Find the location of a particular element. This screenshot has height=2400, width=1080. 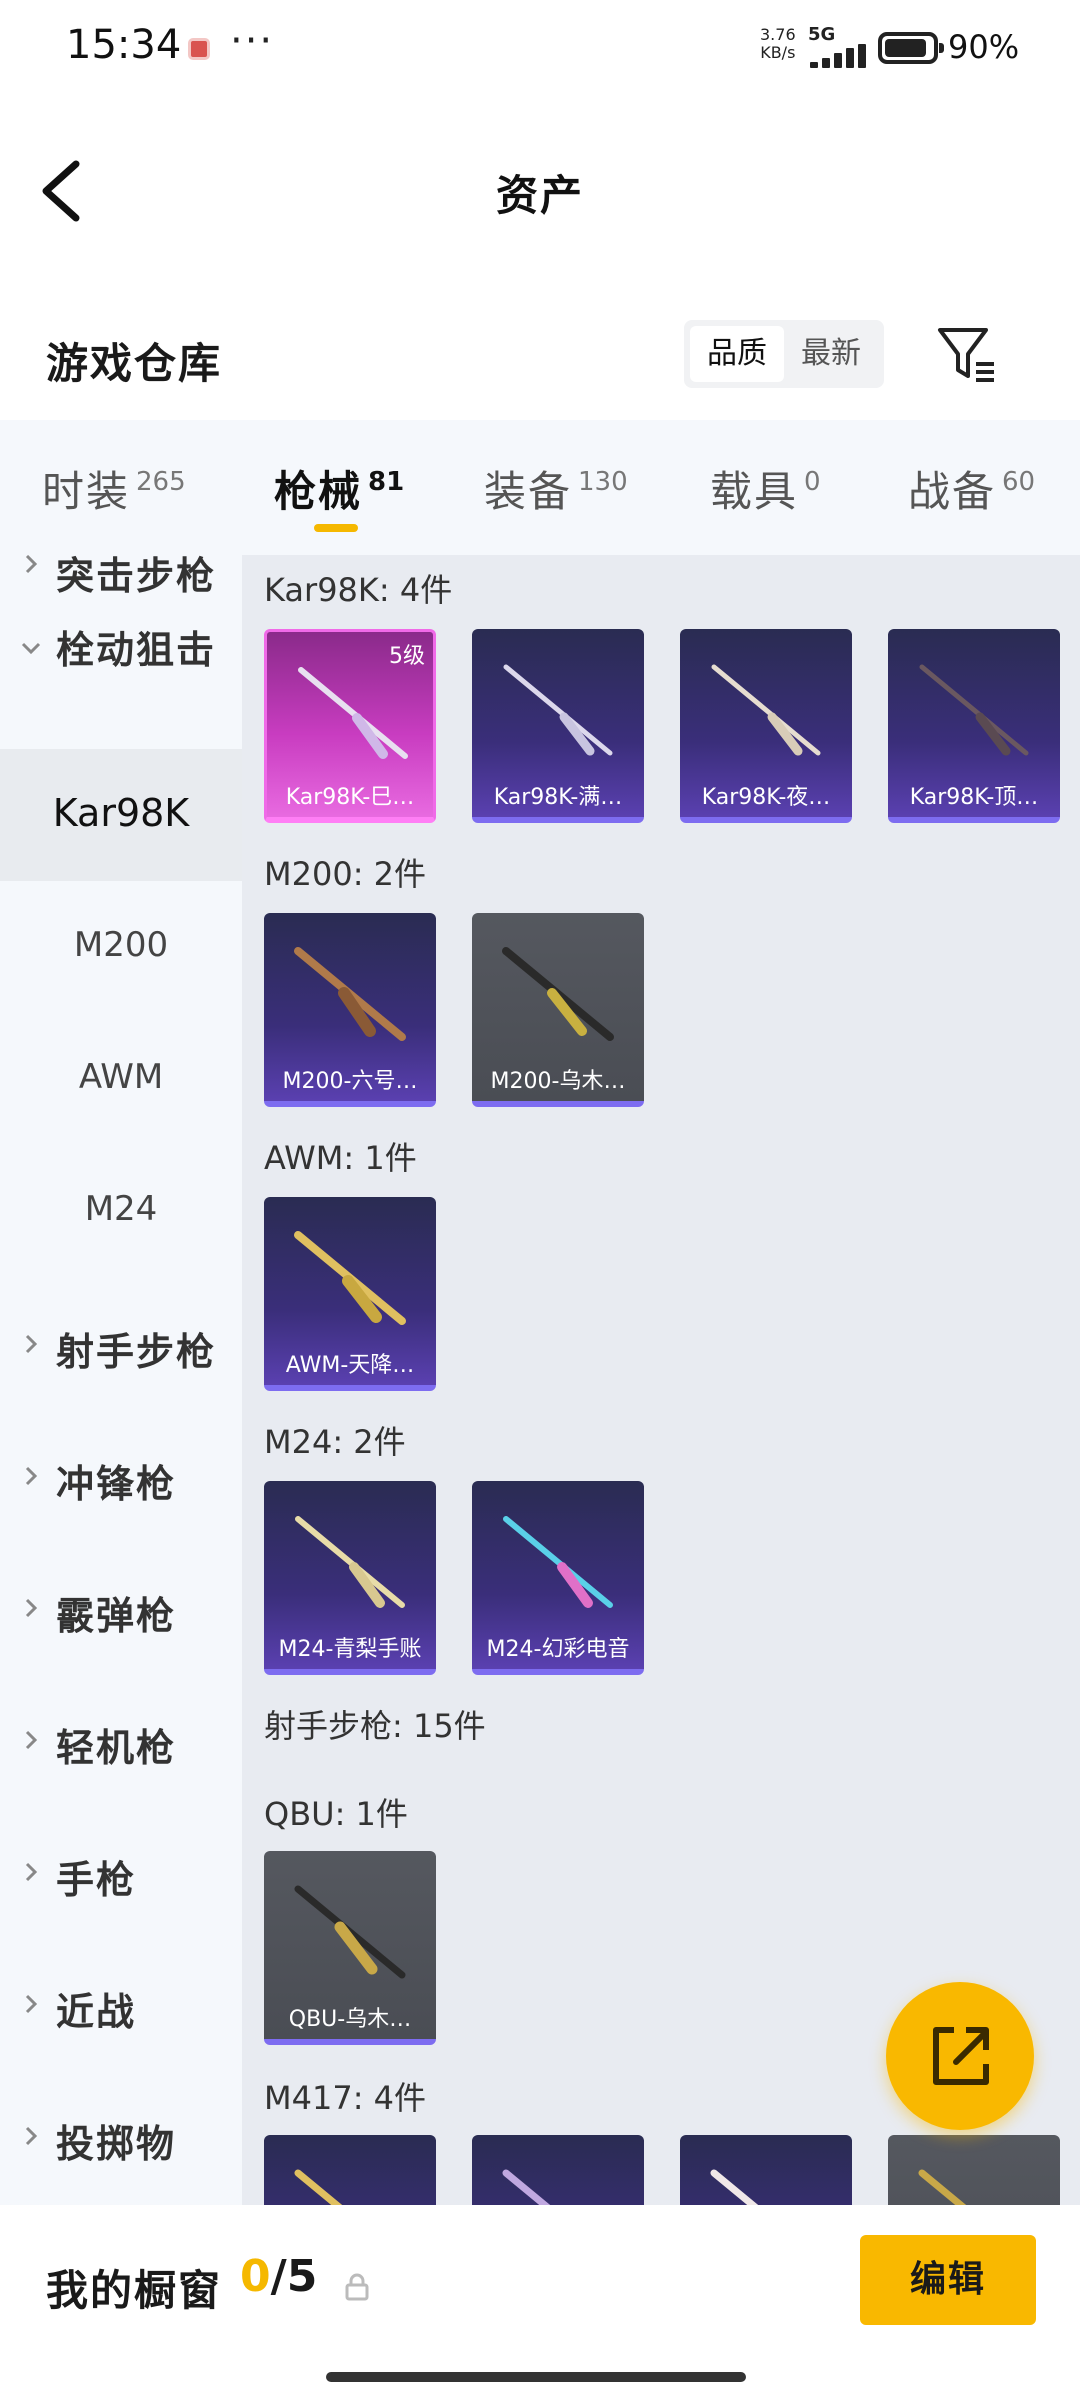

showcase-count: 0/5 is located at coordinates (278, 2276).